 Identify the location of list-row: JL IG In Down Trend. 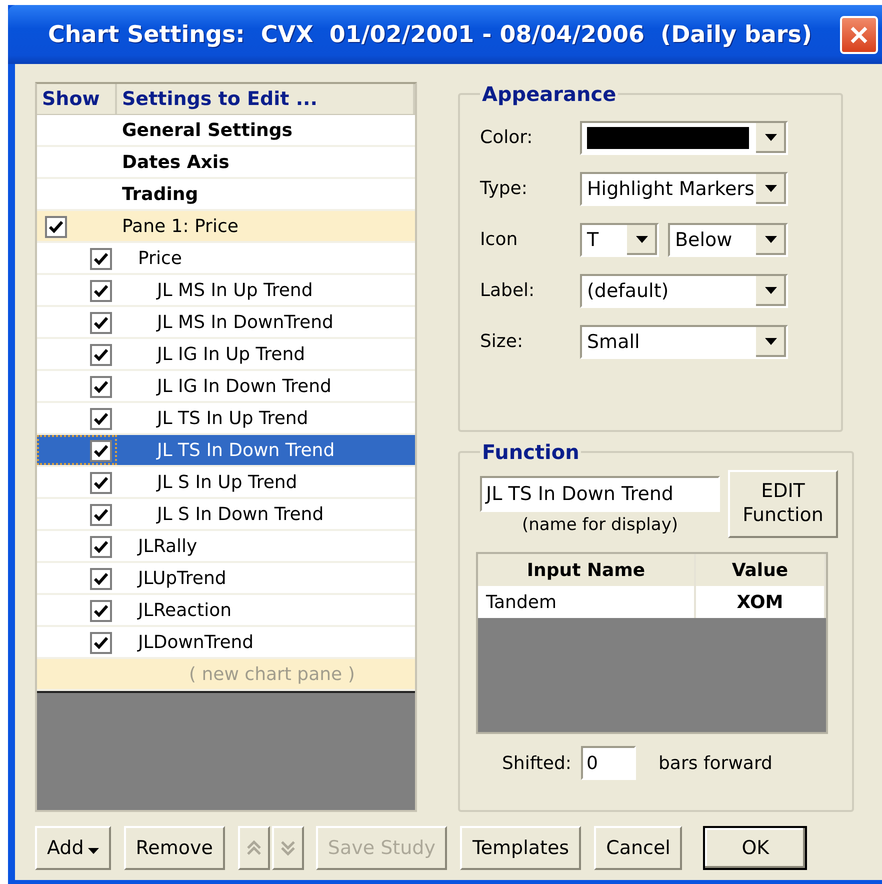
(226, 387).